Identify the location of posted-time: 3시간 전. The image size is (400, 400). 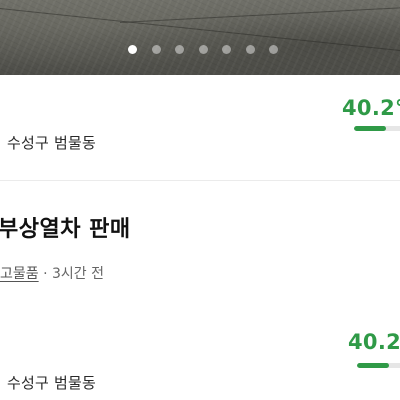
(78, 274).